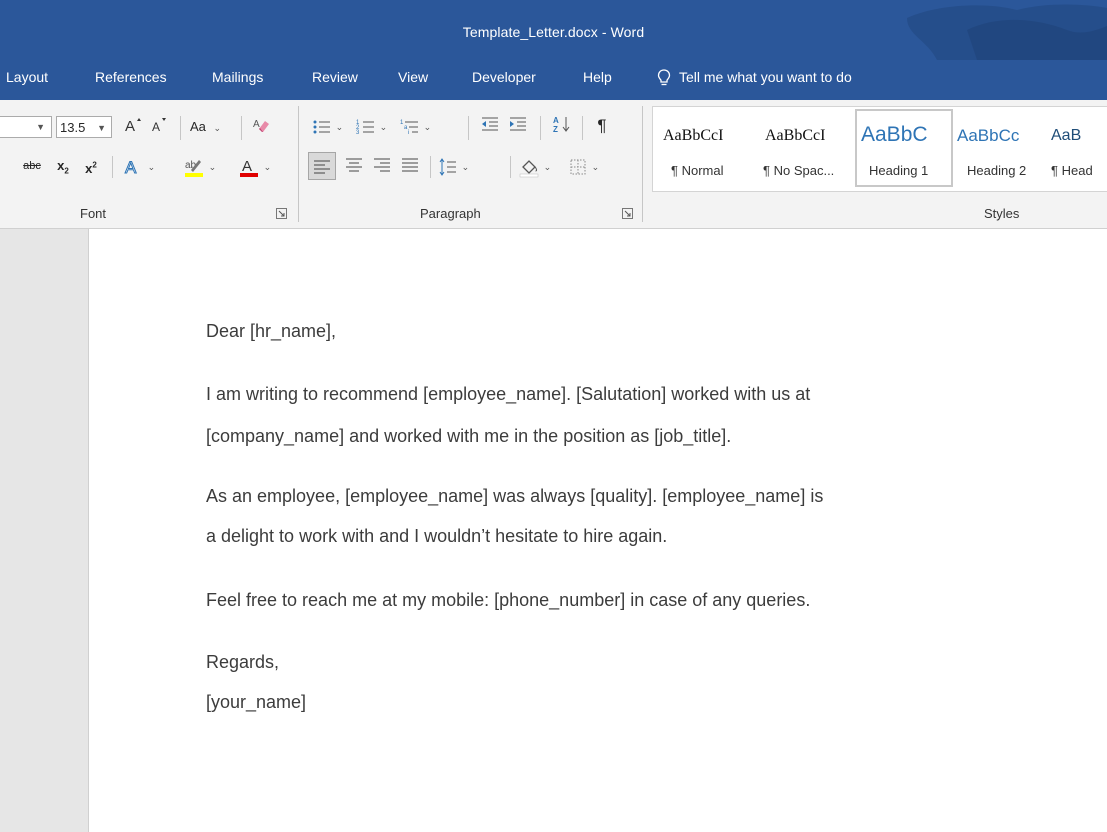 This screenshot has height=832, width=1107. Describe the element at coordinates (27, 80) in the screenshot. I see `tab-layout: Layout` at that location.